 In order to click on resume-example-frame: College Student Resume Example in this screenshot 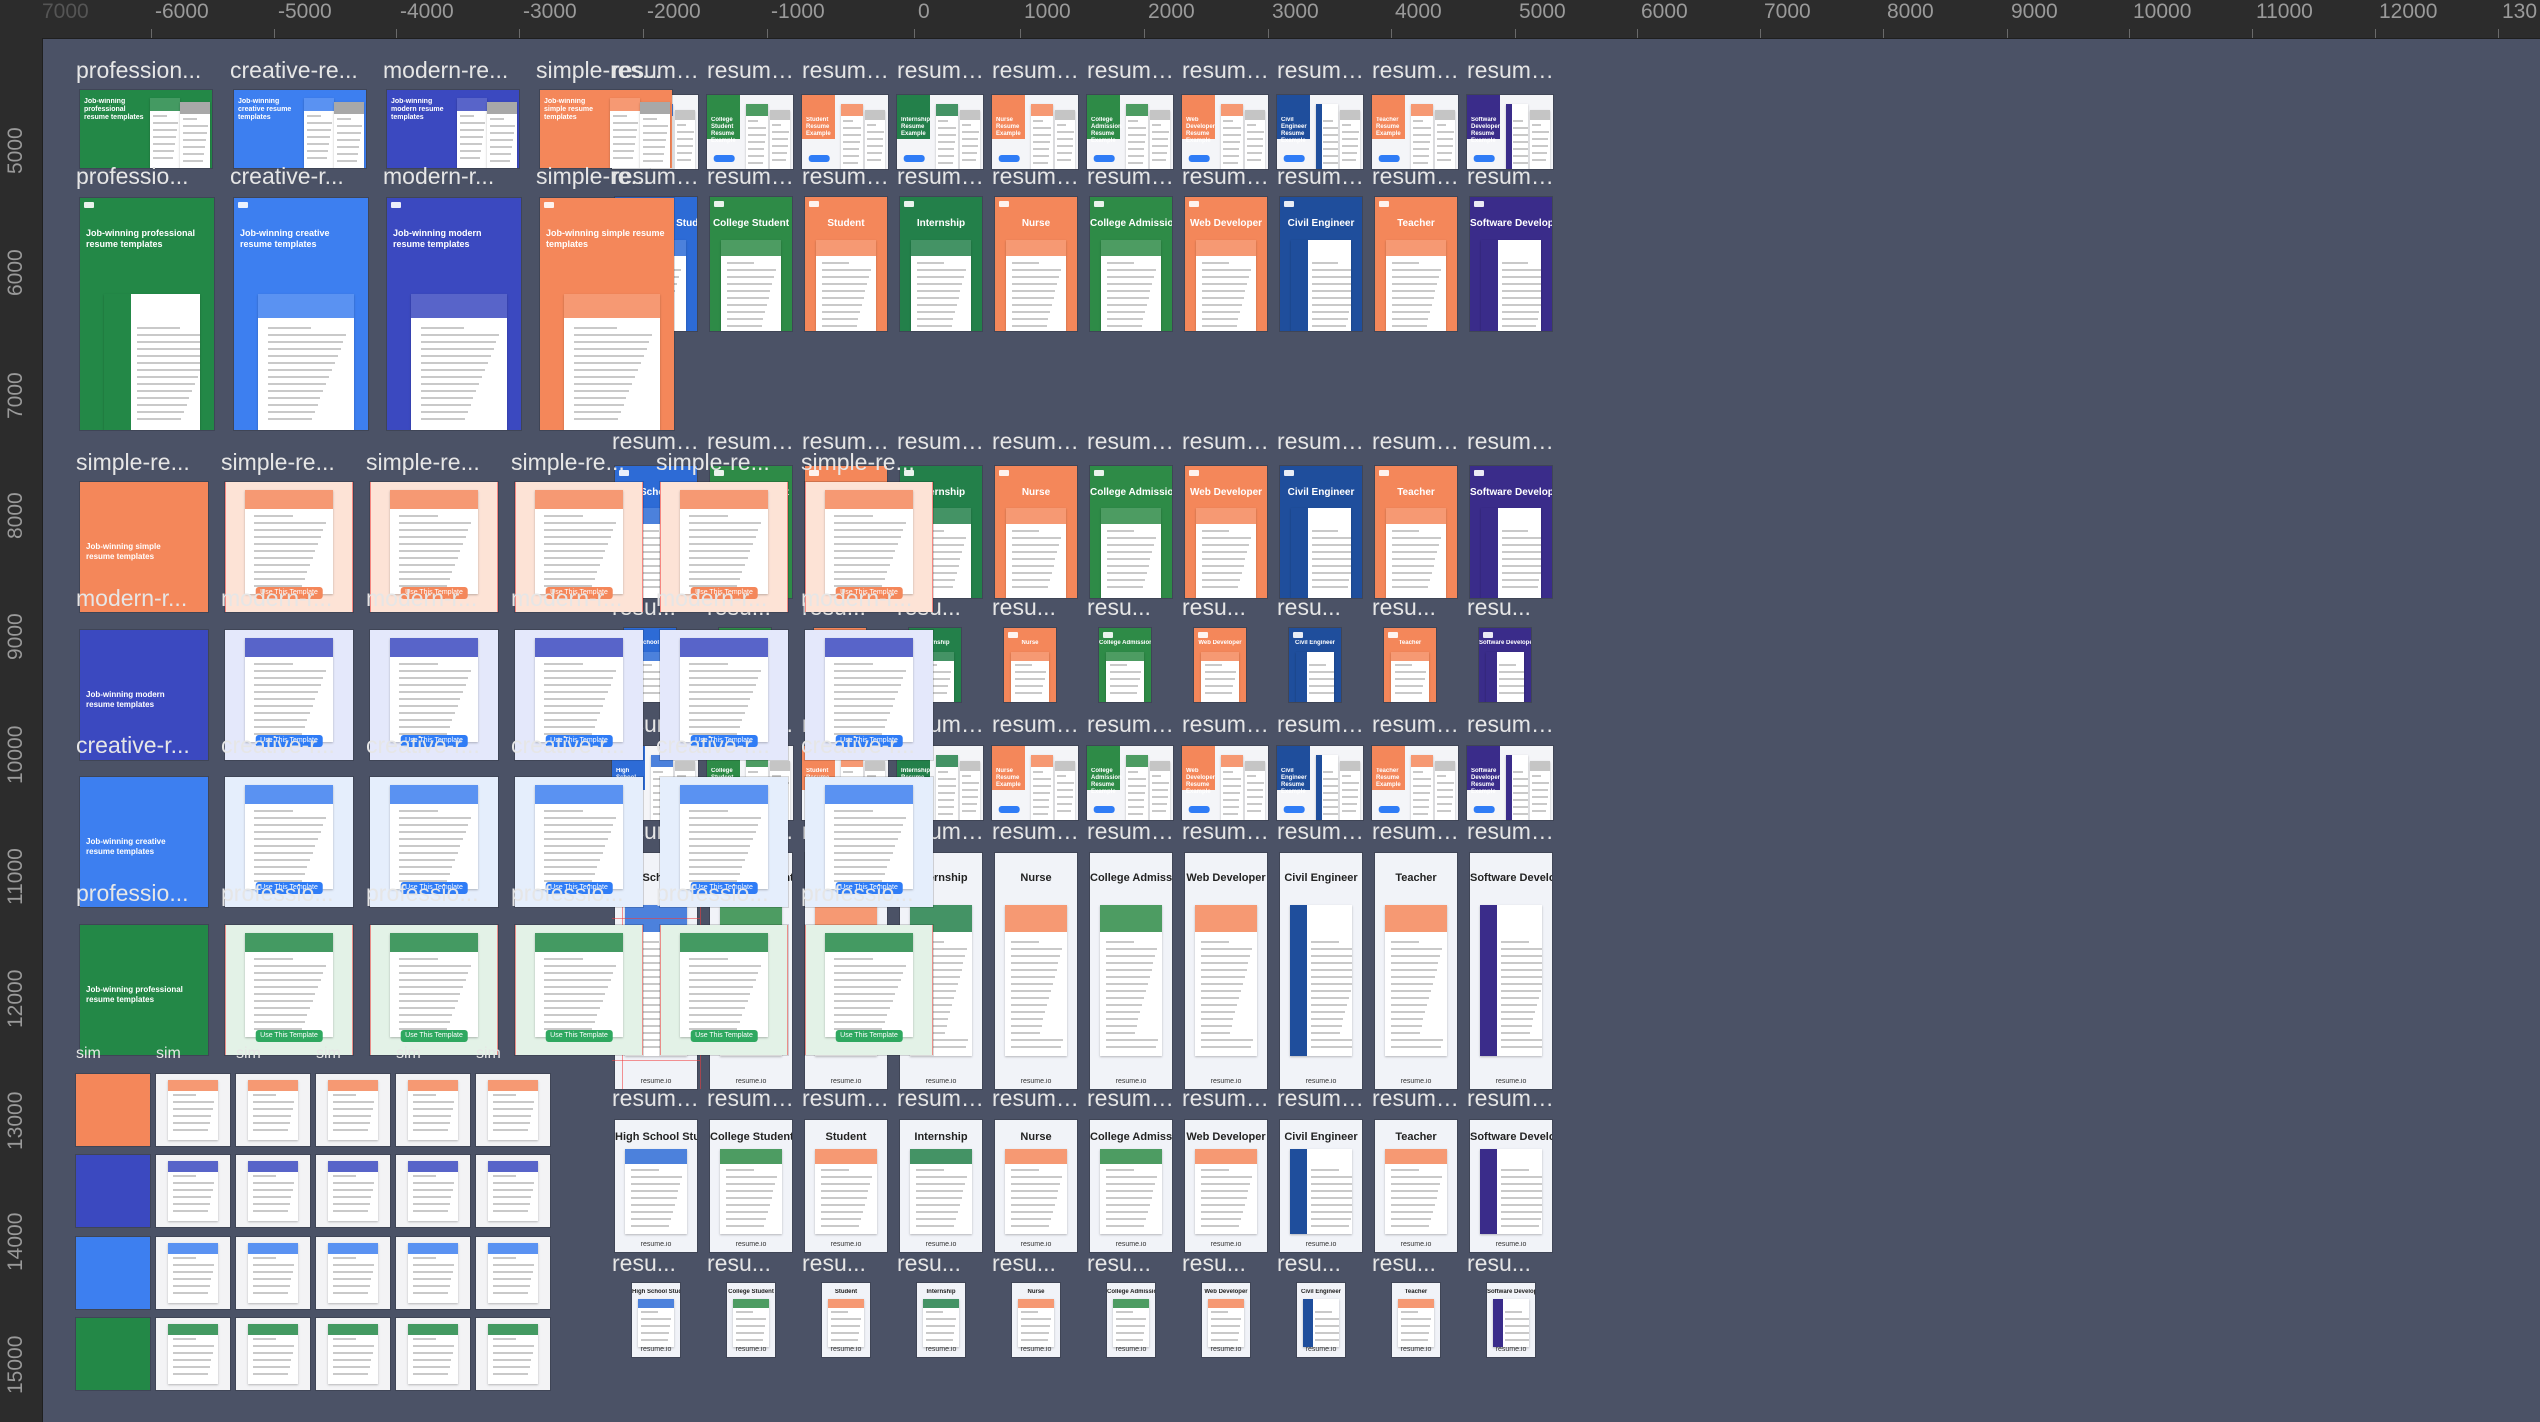, I will do `click(750, 132)`.